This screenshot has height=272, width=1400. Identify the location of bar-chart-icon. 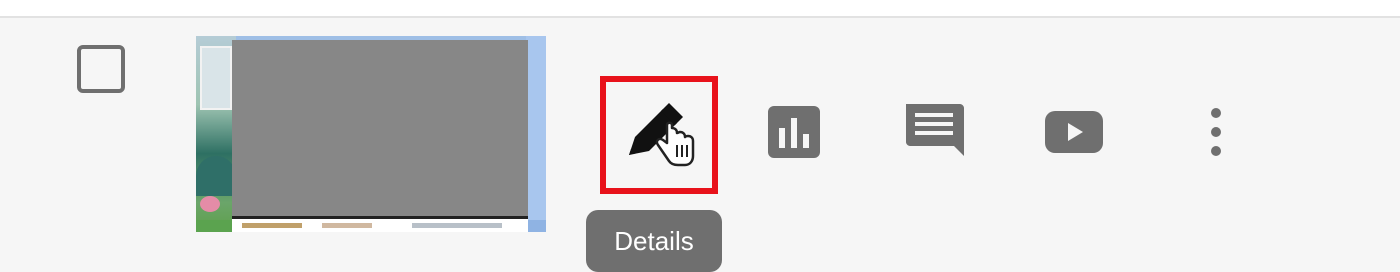
(794, 134).